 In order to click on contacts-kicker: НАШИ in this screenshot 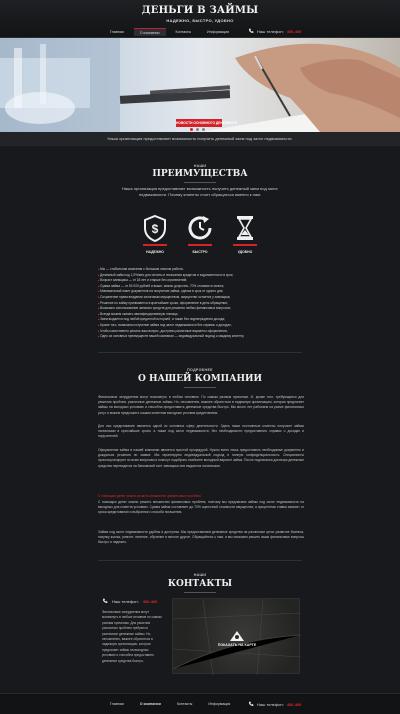, I will do `click(200, 575)`.